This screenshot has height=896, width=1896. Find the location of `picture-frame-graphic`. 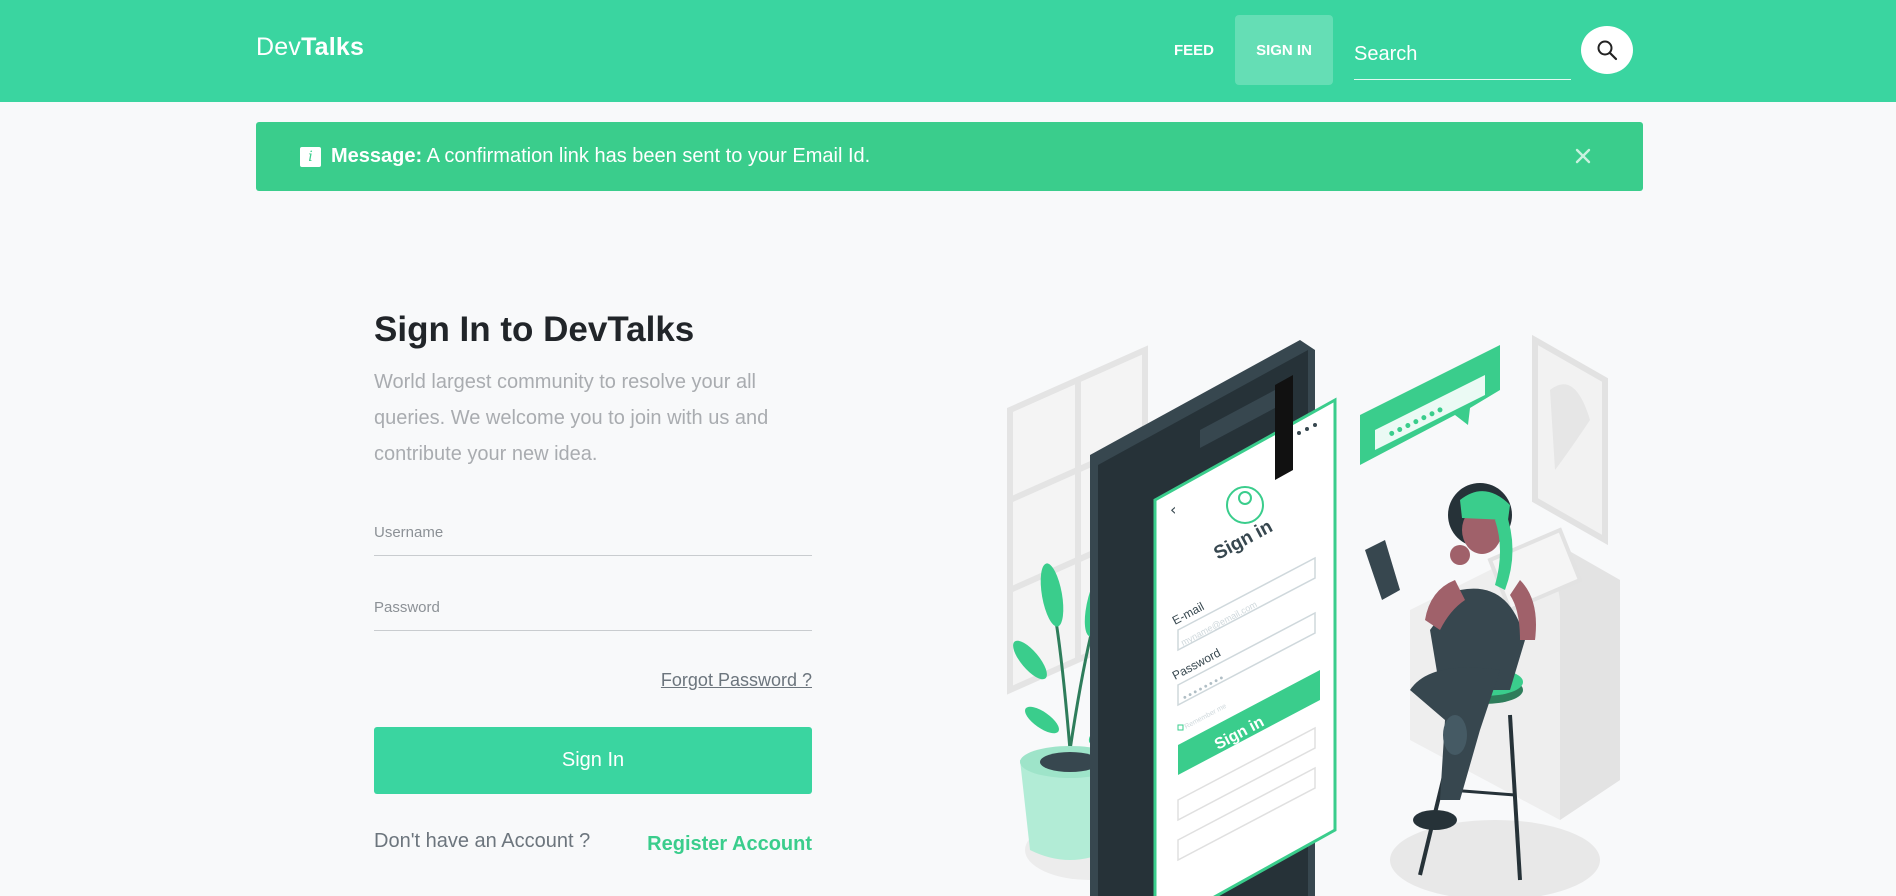

picture-frame-graphic is located at coordinates (1570, 440).